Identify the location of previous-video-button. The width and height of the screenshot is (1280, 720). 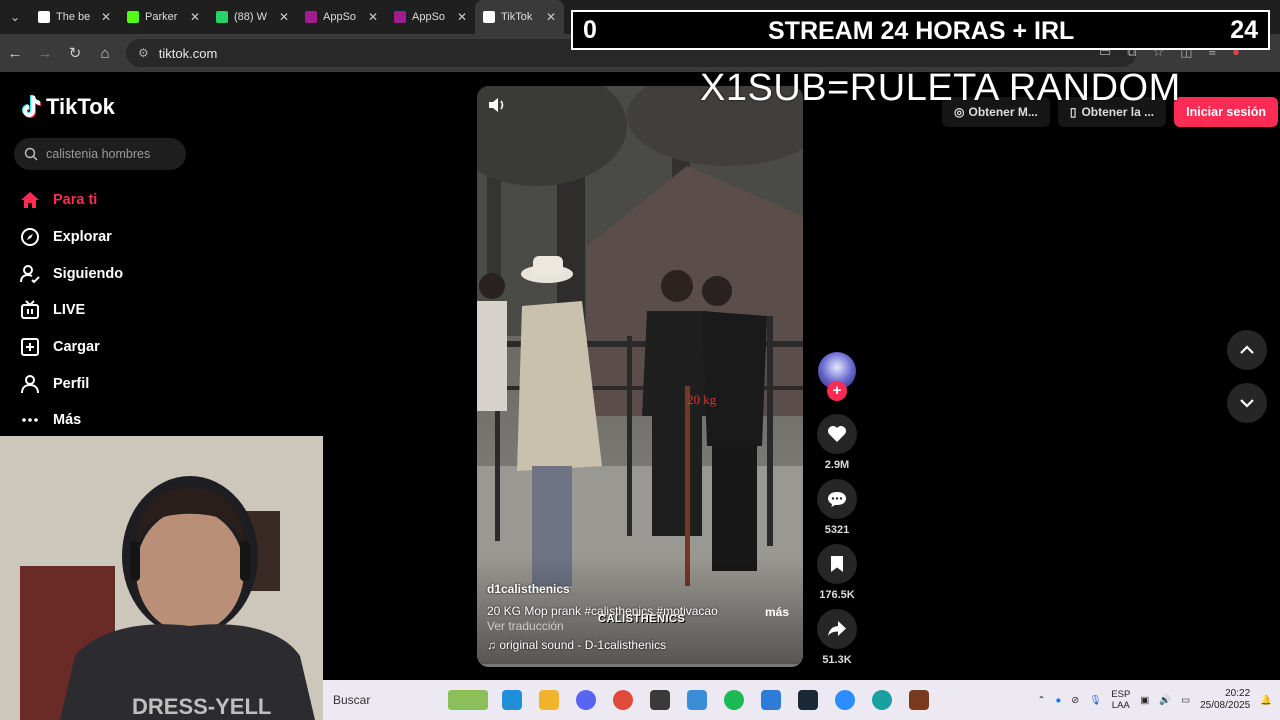
(1247, 350).